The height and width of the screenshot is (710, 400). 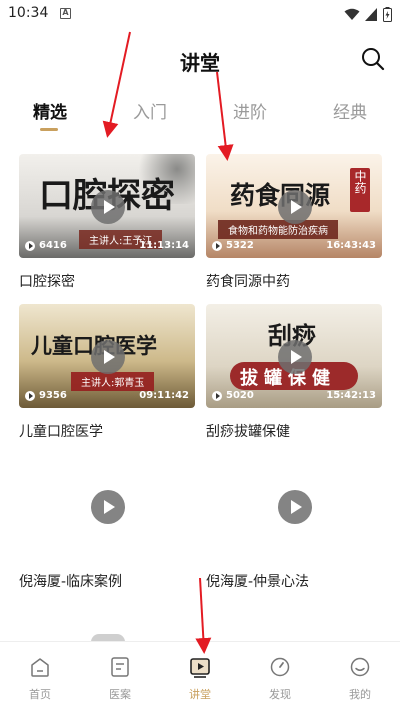 I want to click on status-time: 10:34, so click(x=28, y=13).